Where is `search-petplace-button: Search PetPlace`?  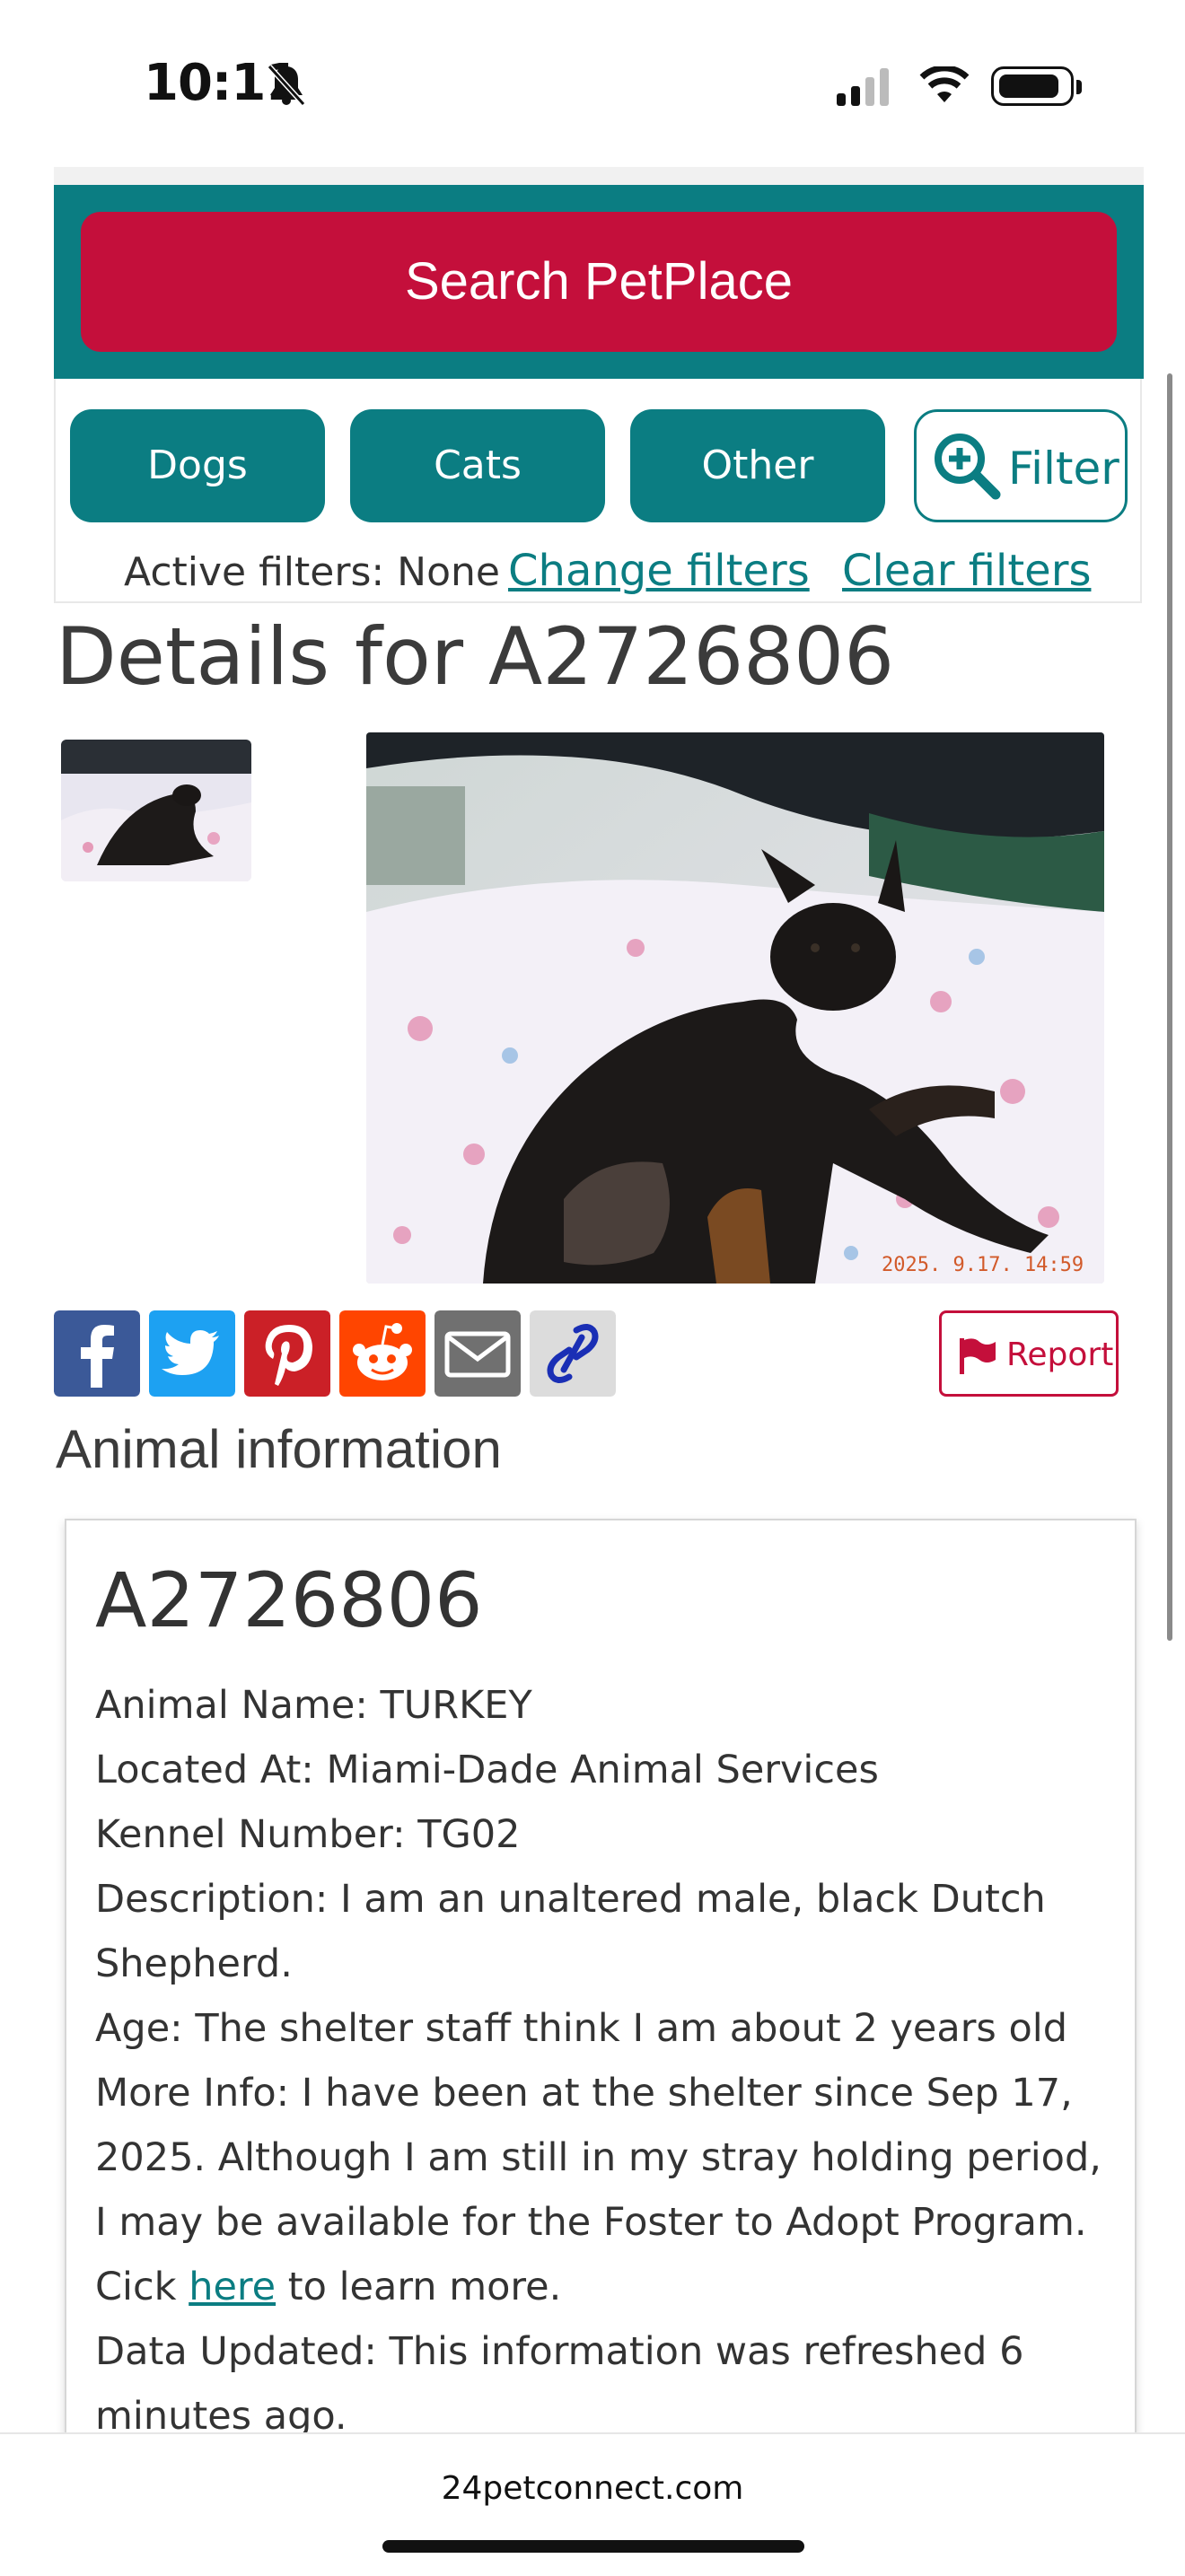
search-petplace-button: Search PetPlace is located at coordinates (599, 282).